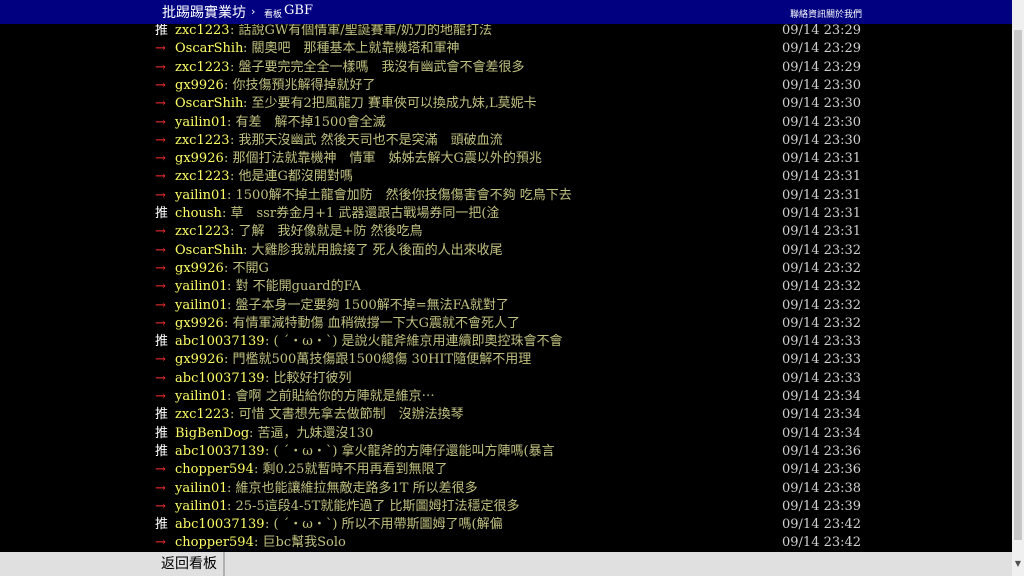 The width and height of the screenshot is (1024, 576). I want to click on push-row: → gx9926: 不開G 09/14 23:32, so click(506, 269).